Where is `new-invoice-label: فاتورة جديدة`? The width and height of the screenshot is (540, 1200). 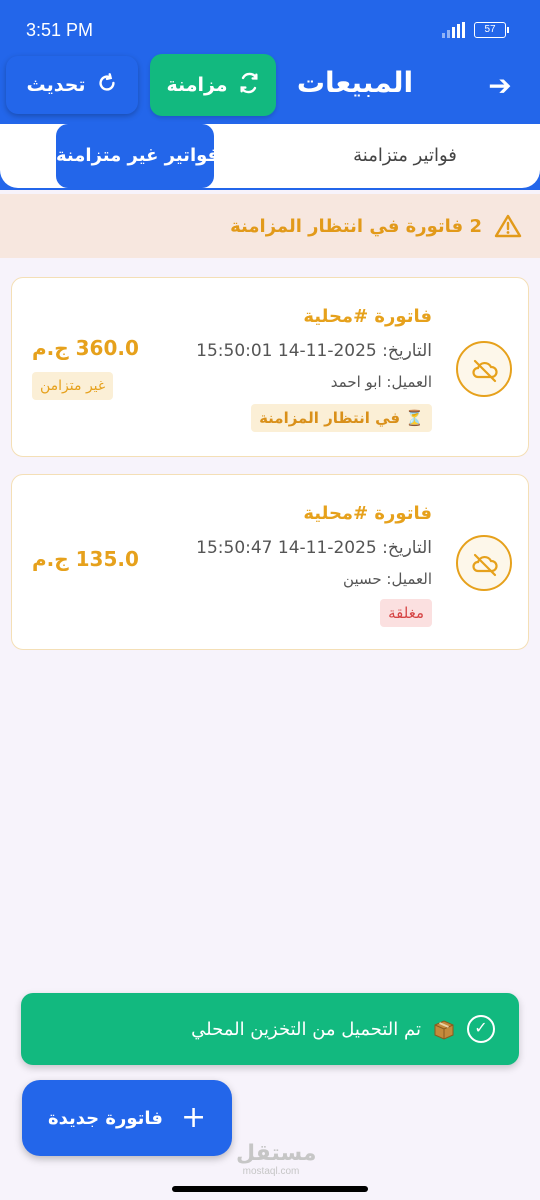 new-invoice-label: فاتورة جديدة is located at coordinates (105, 1118).